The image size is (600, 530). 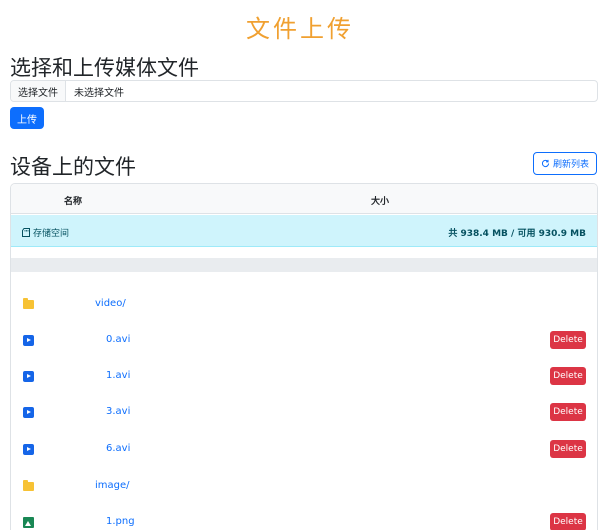 I want to click on file-link: 1.avi, so click(x=118, y=375).